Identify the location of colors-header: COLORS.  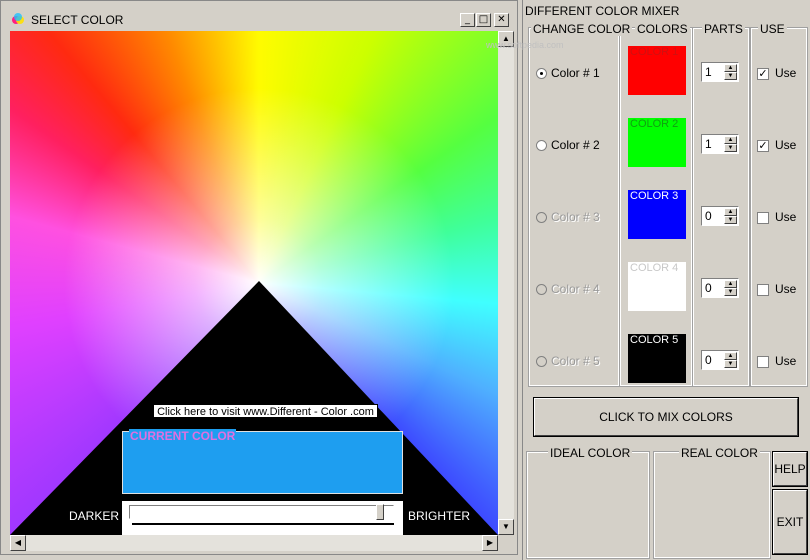
(662, 29).